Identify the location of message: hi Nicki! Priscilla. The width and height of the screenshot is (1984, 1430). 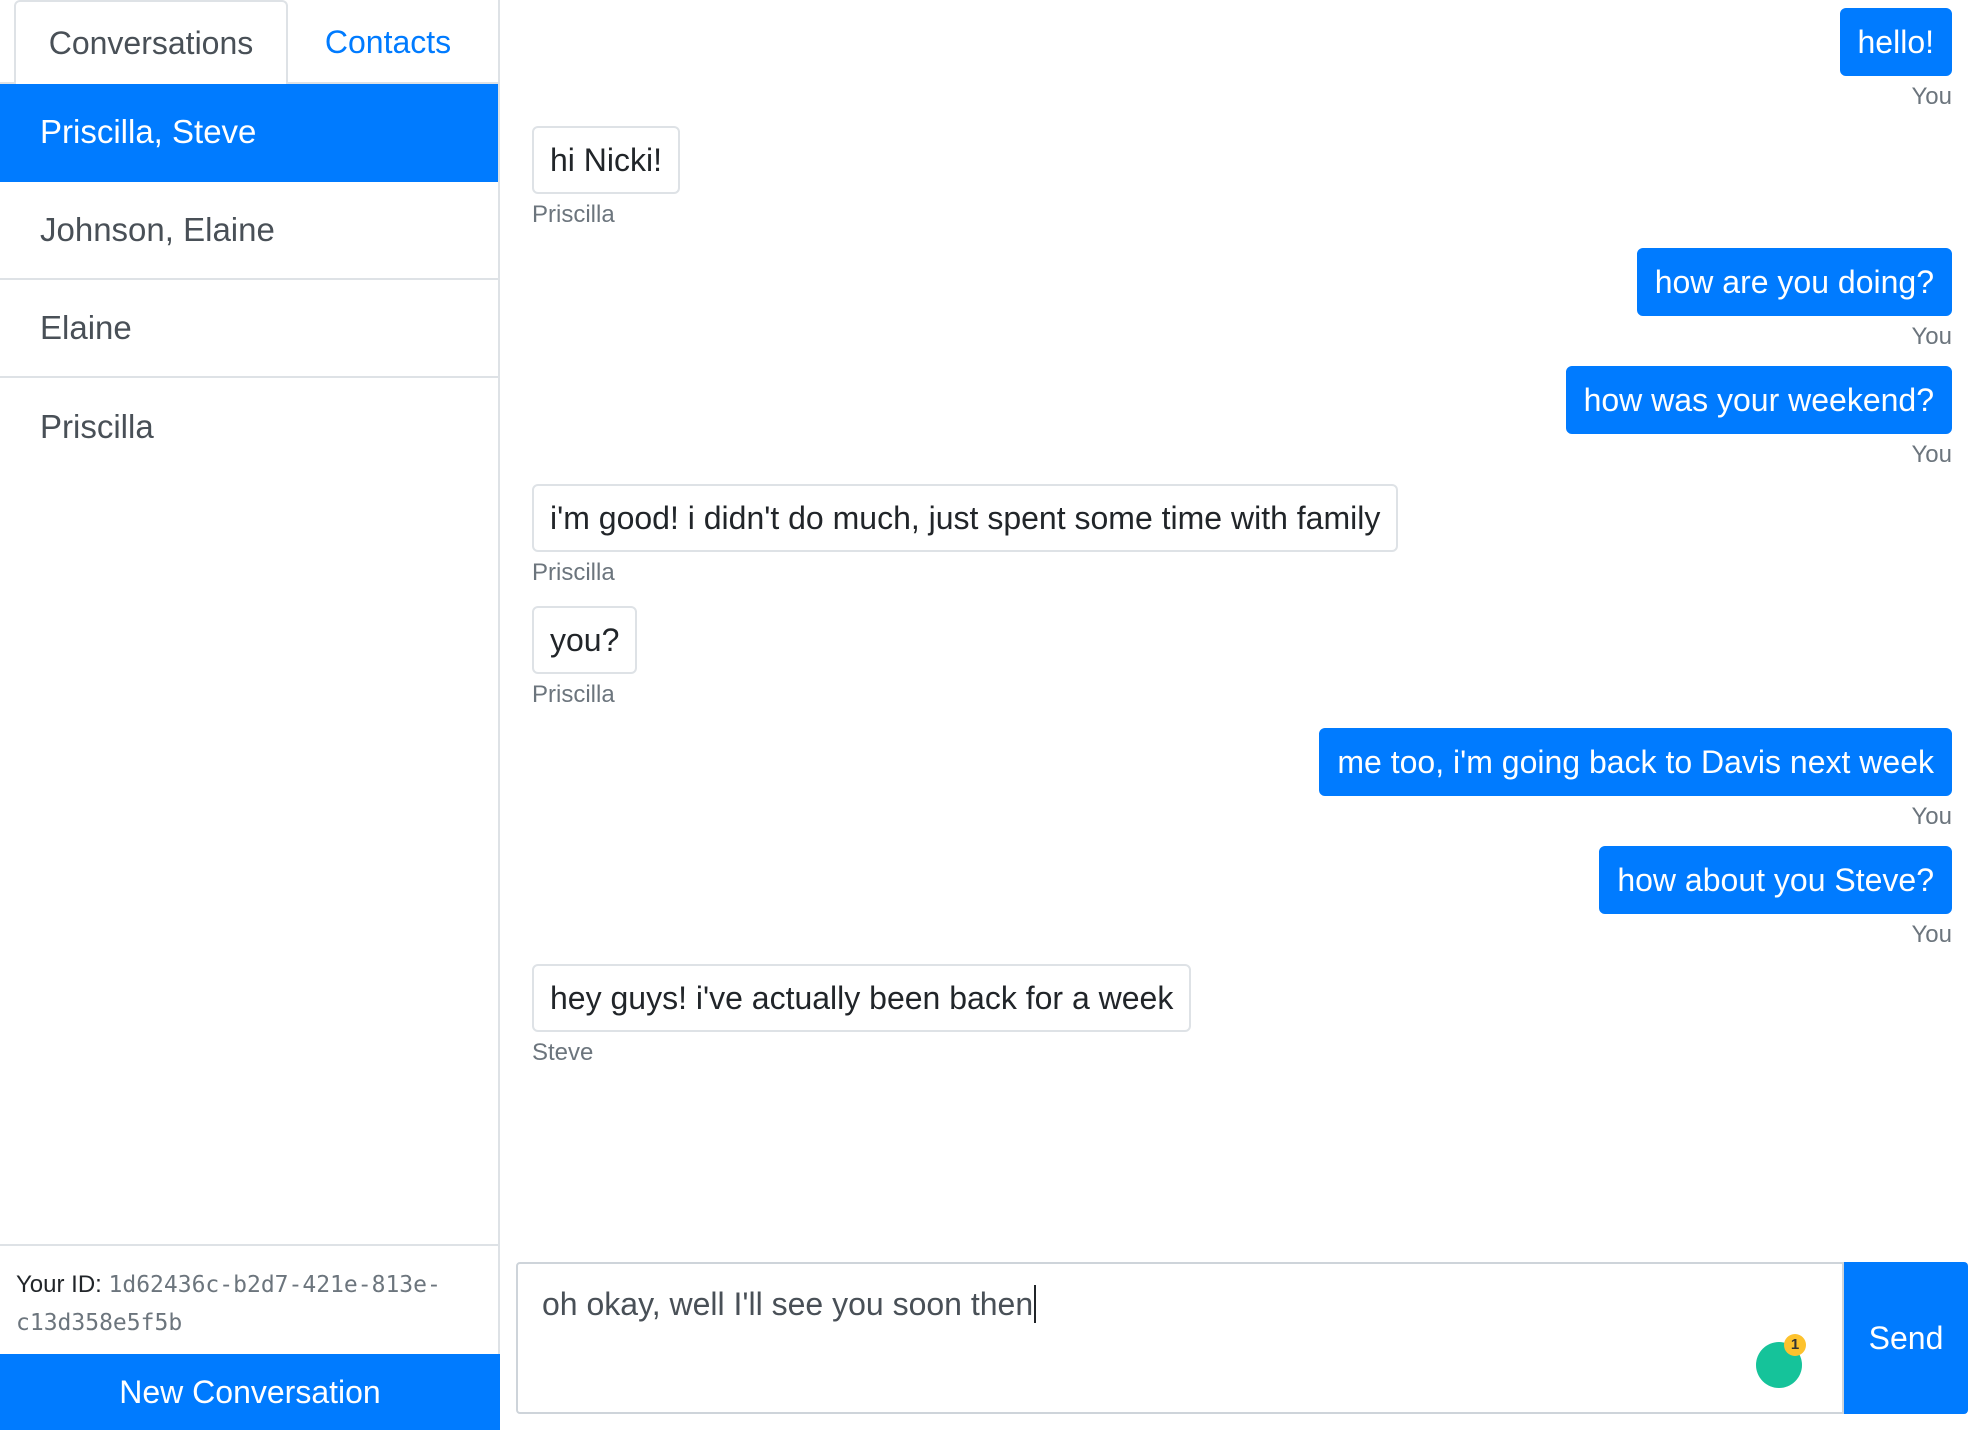
(606, 178).